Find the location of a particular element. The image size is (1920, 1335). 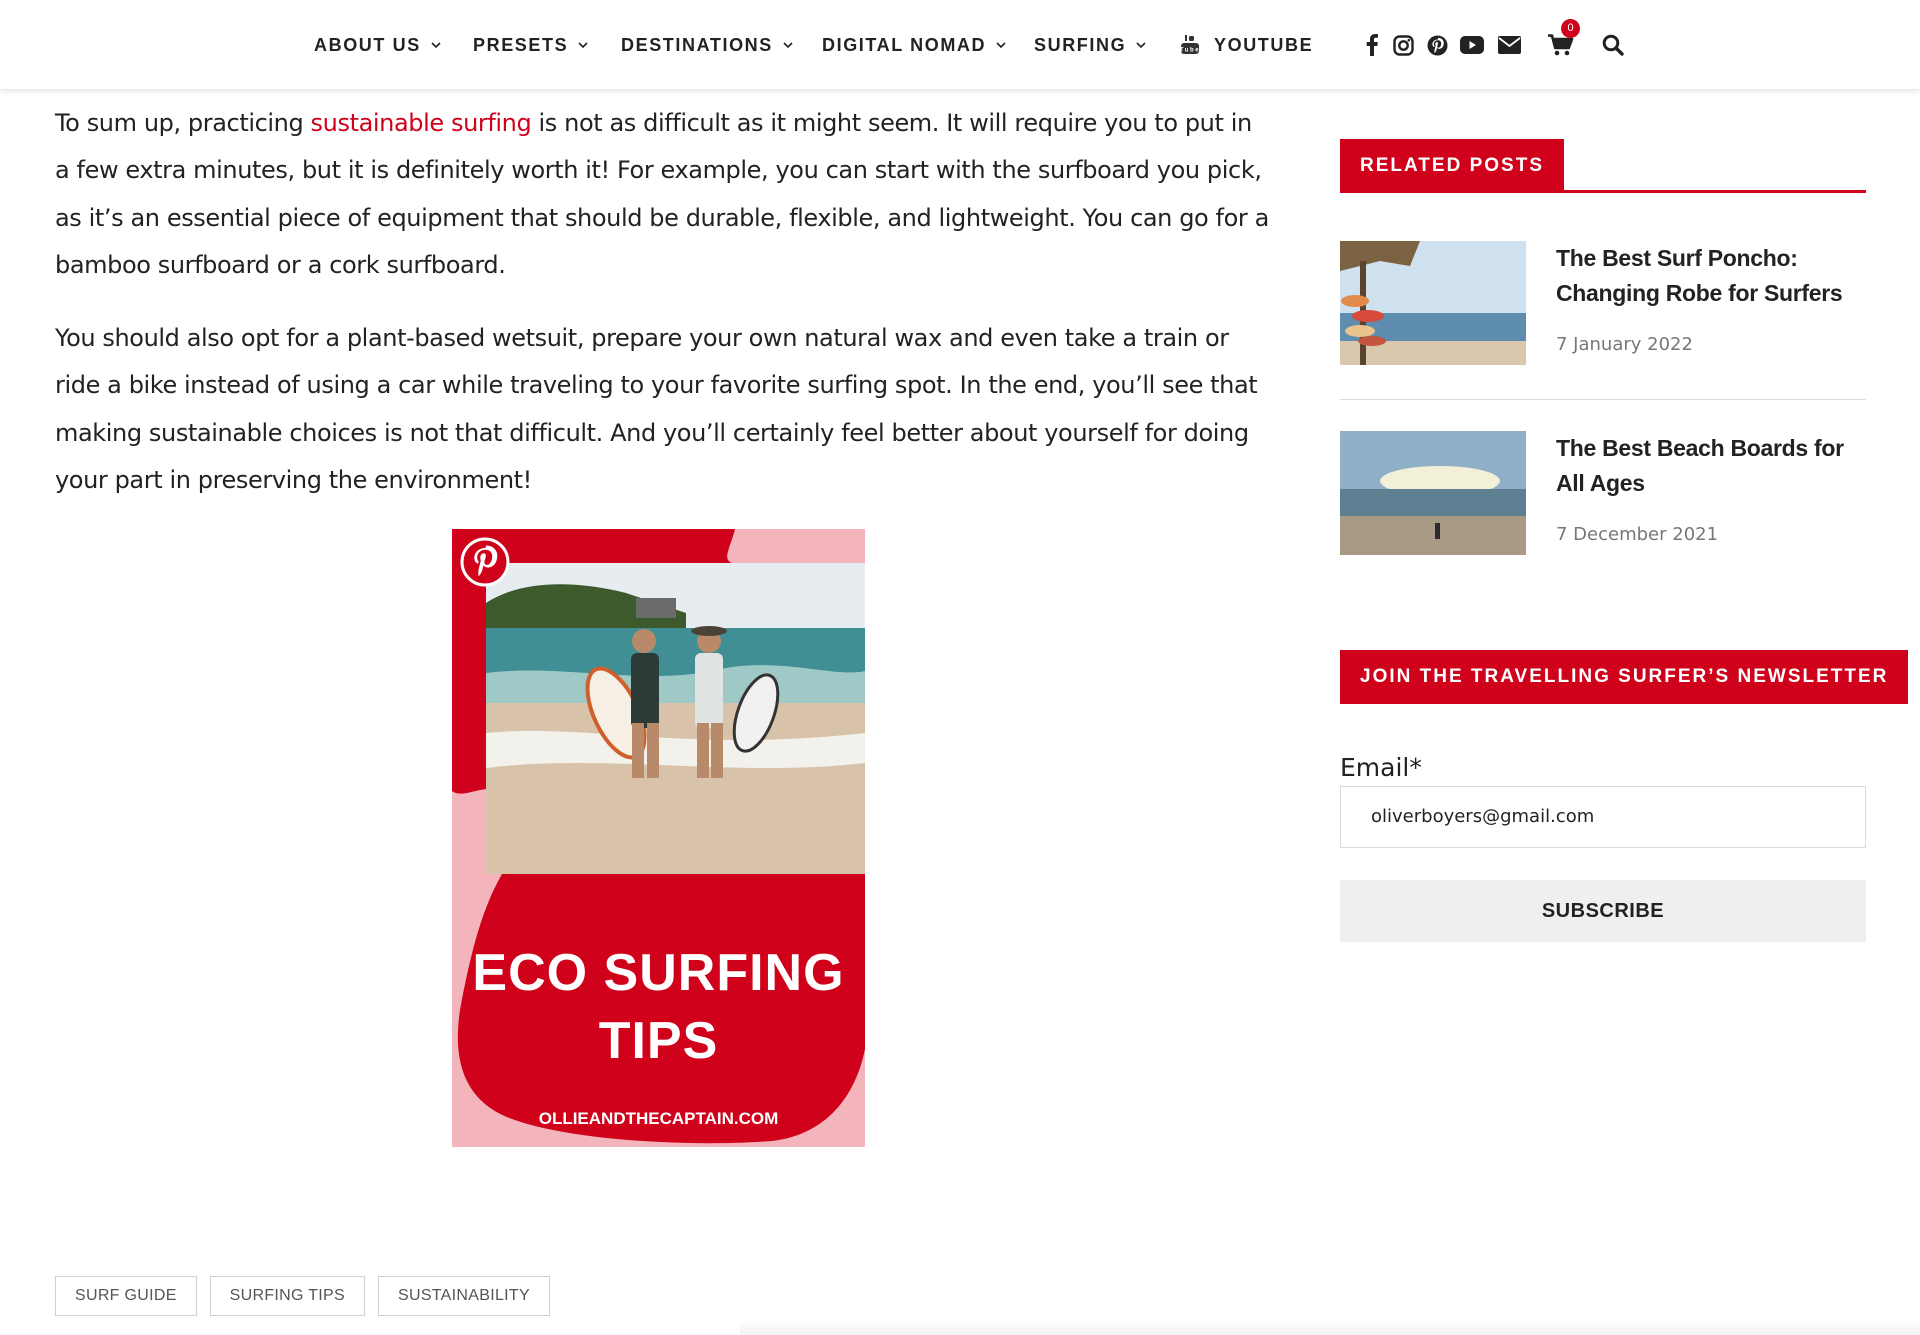

nav-label: YOUTUBE is located at coordinates (1264, 44).